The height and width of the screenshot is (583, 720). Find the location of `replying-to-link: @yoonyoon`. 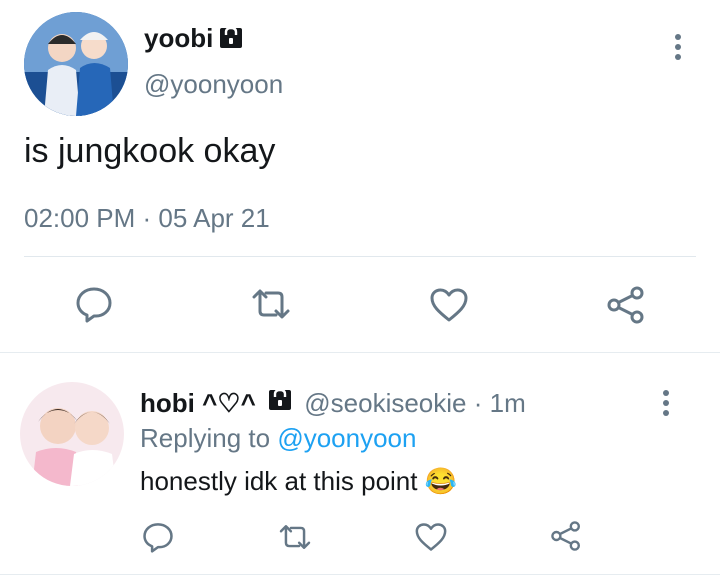

replying-to-link: @yoonyoon is located at coordinates (346, 438).